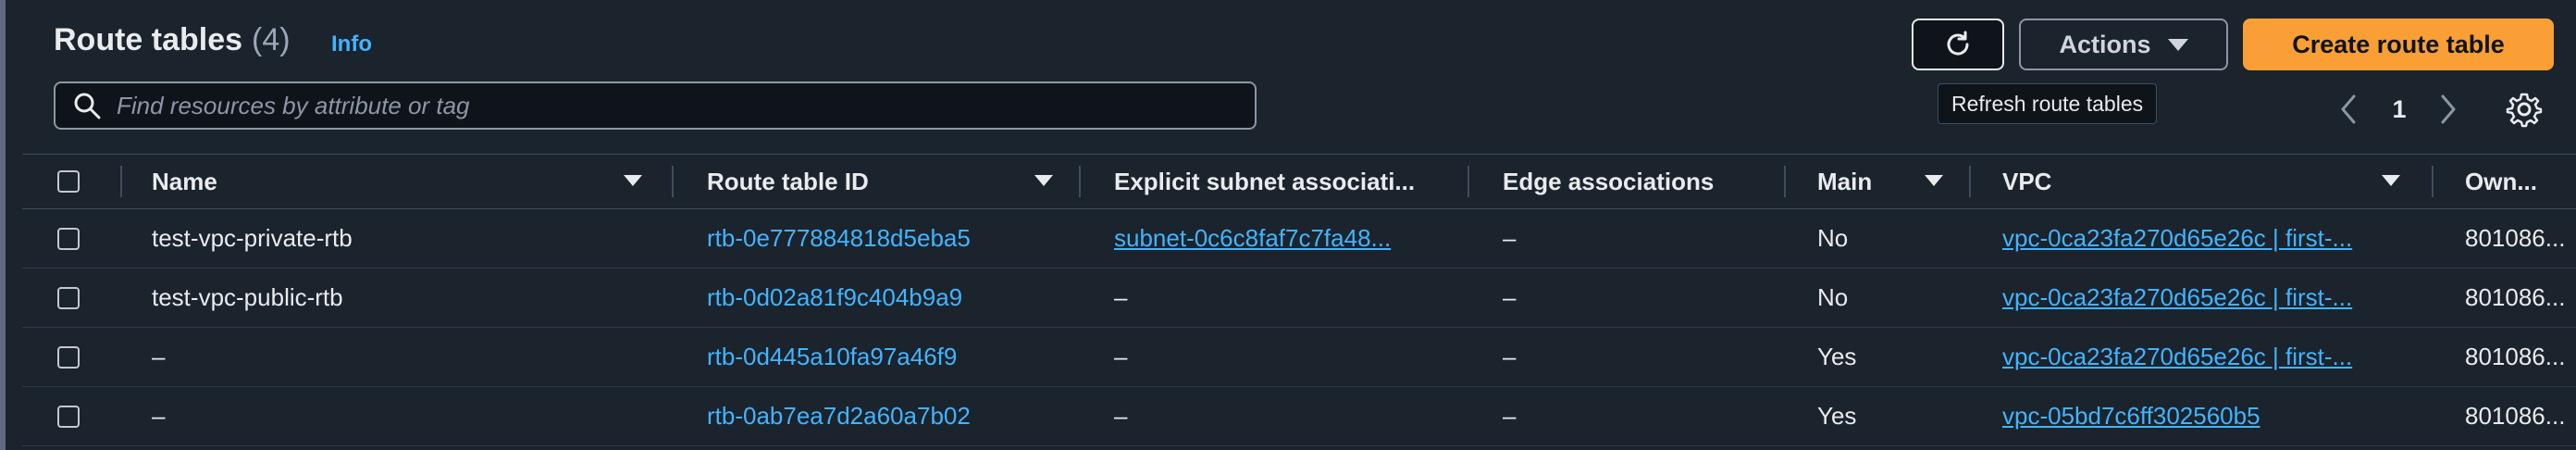  I want to click on route-table-count: (4), so click(271, 40).